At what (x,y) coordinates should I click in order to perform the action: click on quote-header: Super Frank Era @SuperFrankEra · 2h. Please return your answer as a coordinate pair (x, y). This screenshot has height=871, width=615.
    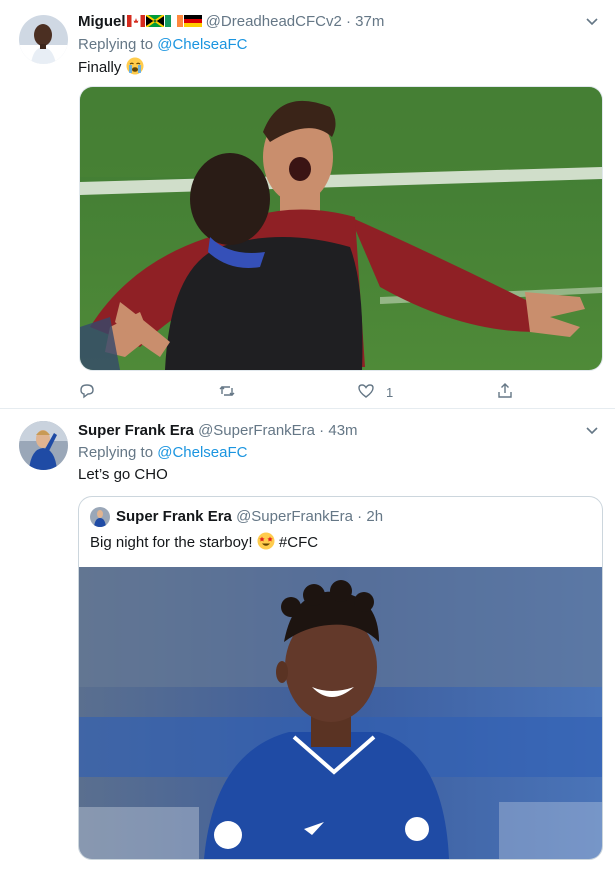
    Looking at the image, I should click on (250, 516).